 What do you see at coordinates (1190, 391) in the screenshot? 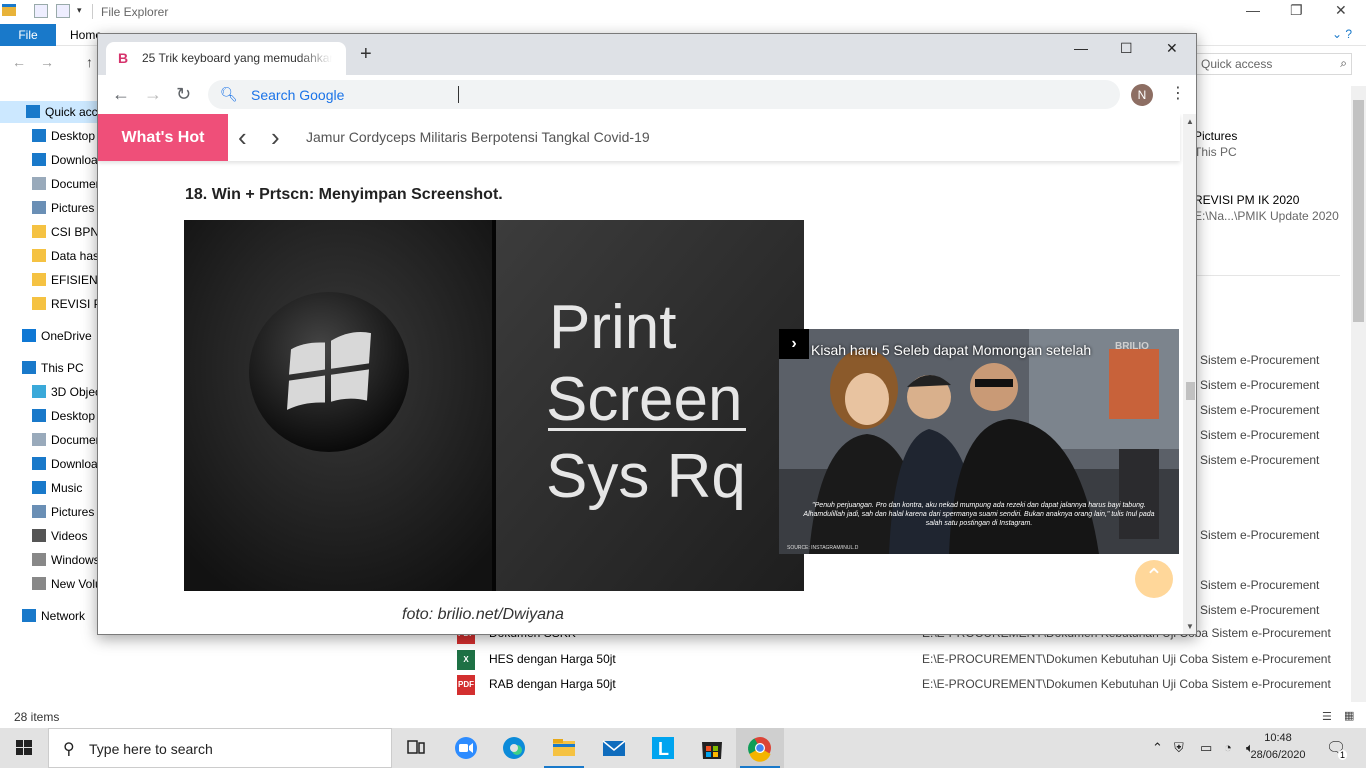
I see `page-scrollbar-thumb` at bounding box center [1190, 391].